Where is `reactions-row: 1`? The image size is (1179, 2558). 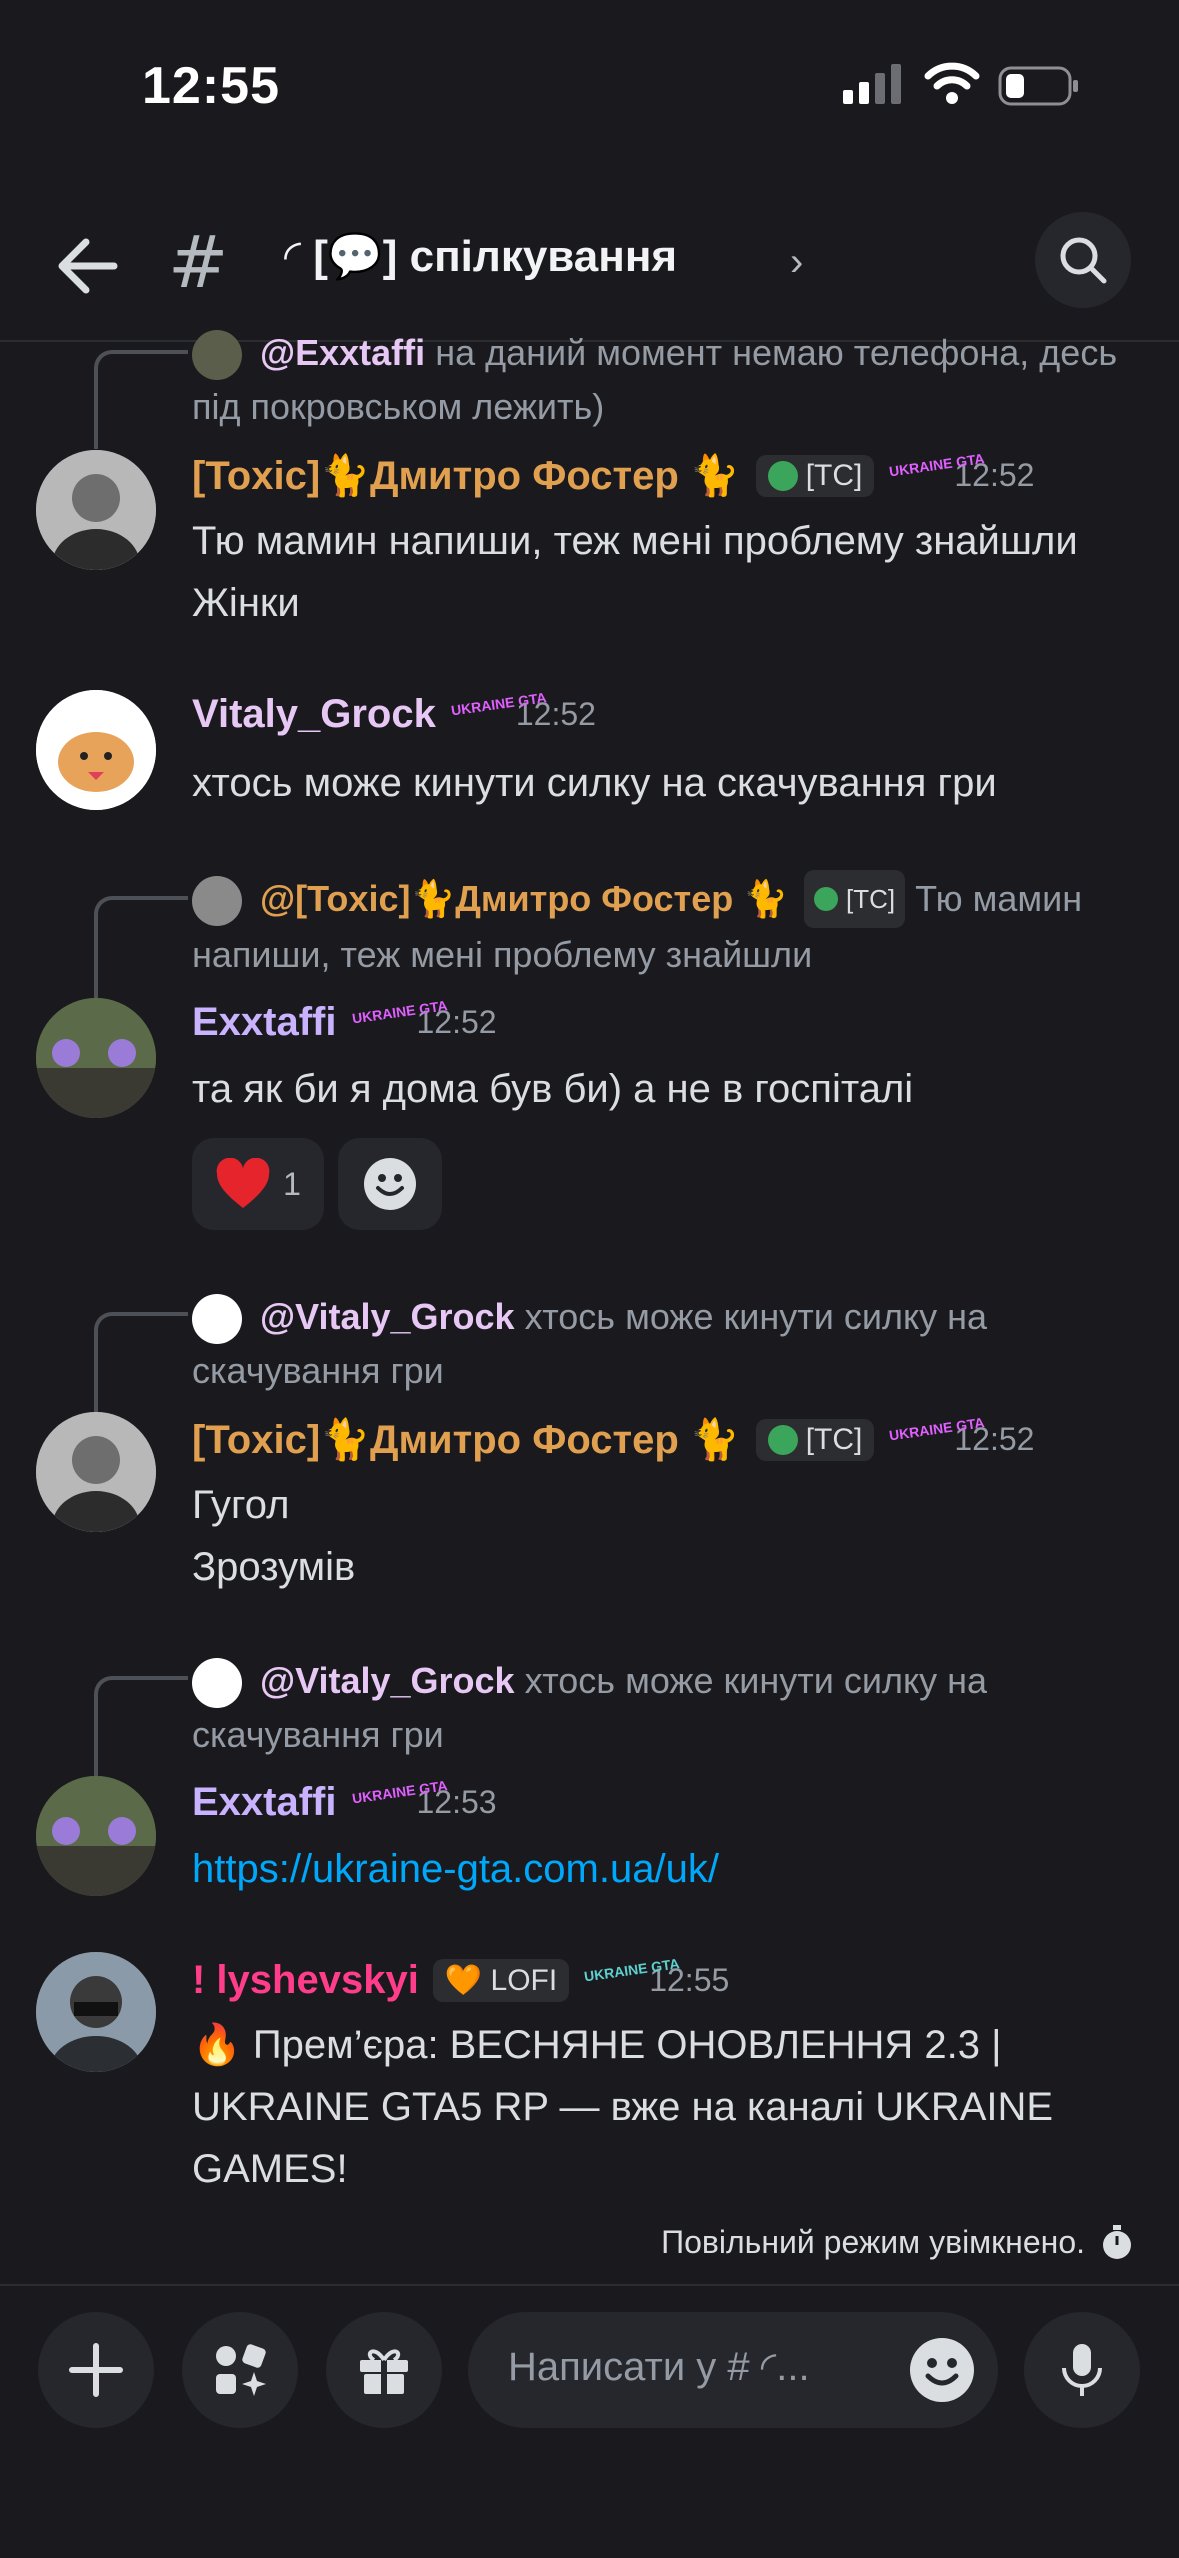 reactions-row: 1 is located at coordinates (317, 1184).